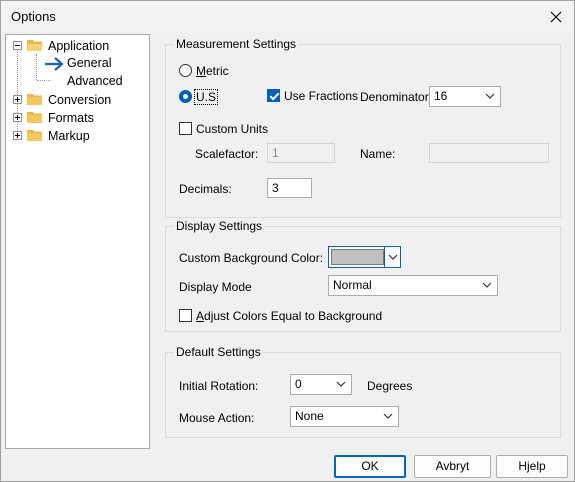 This screenshot has height=482, width=575. Describe the element at coordinates (532, 466) in the screenshot. I see `help-button: Hjelp` at that location.